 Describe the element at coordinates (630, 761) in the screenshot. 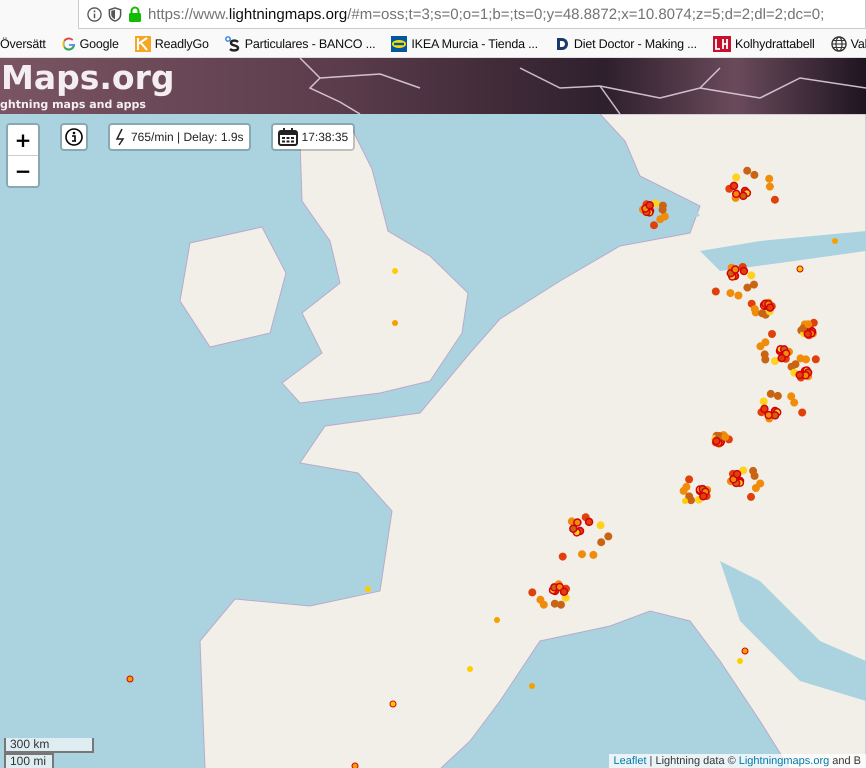

I see `attribution-link: Leaflet` at that location.